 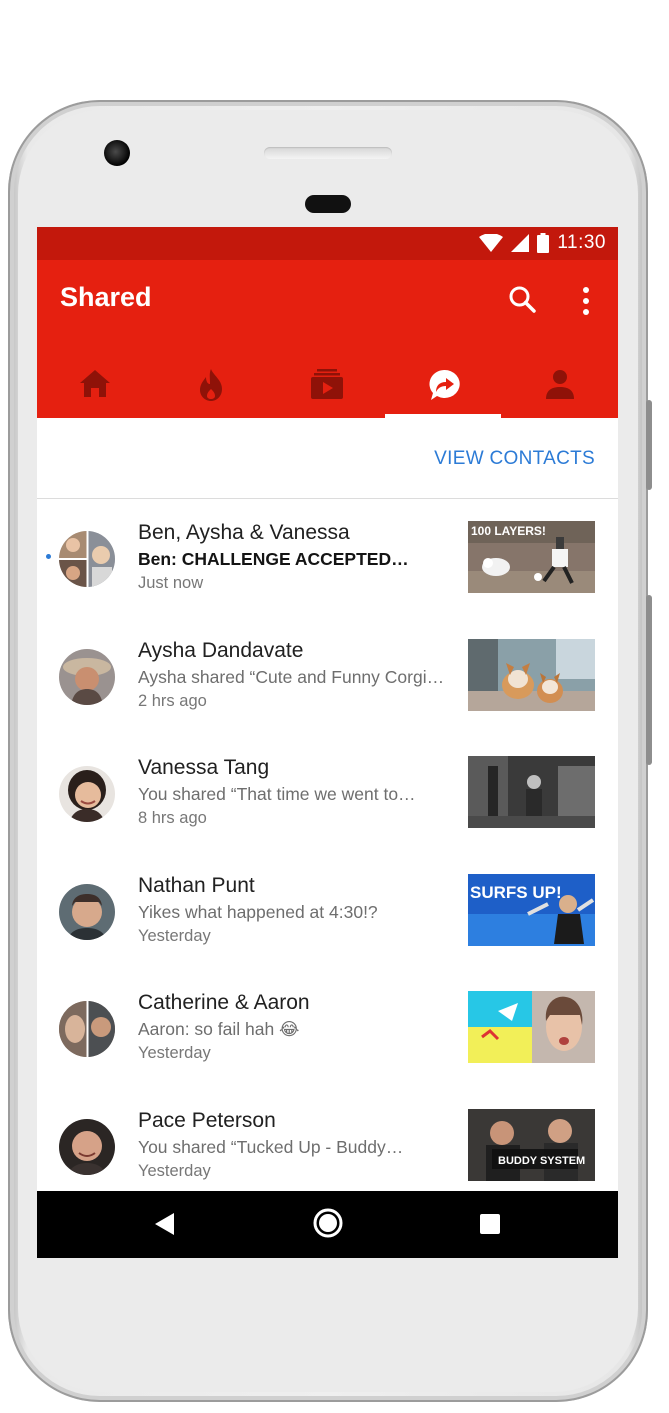 What do you see at coordinates (244, 532) in the screenshot?
I see `conversation-name: Ben, Aysha & Vanessa` at bounding box center [244, 532].